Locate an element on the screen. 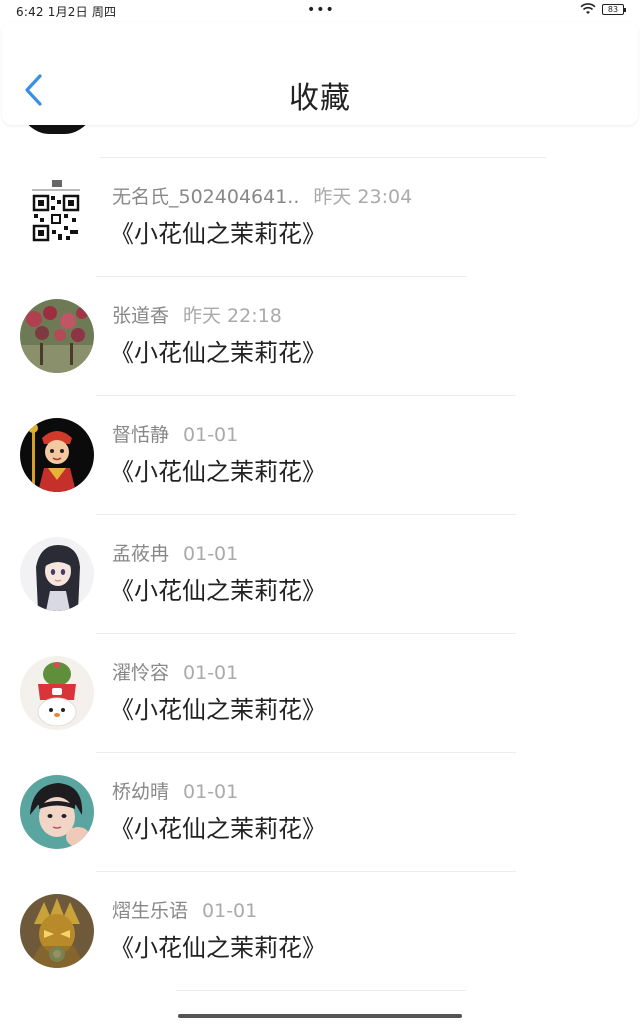 Image resolution: width=640 pixels, height=1024 pixels. header-bar: 收藏 is located at coordinates (320, 73).